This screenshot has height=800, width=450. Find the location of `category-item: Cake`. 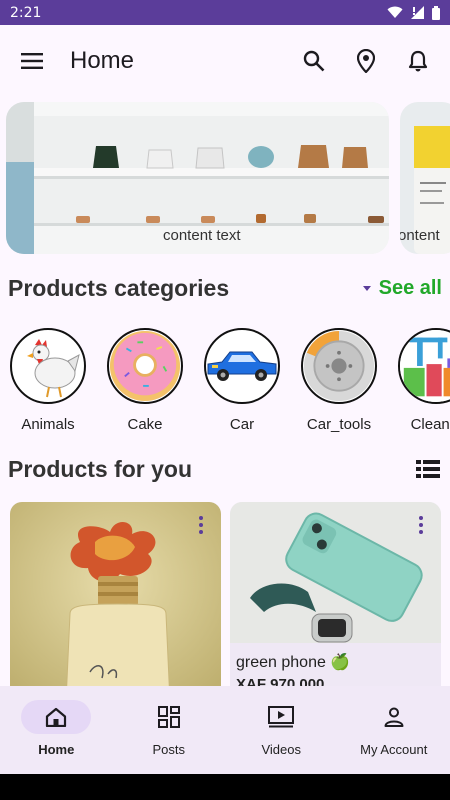

category-item: Cake is located at coordinates (145, 380).